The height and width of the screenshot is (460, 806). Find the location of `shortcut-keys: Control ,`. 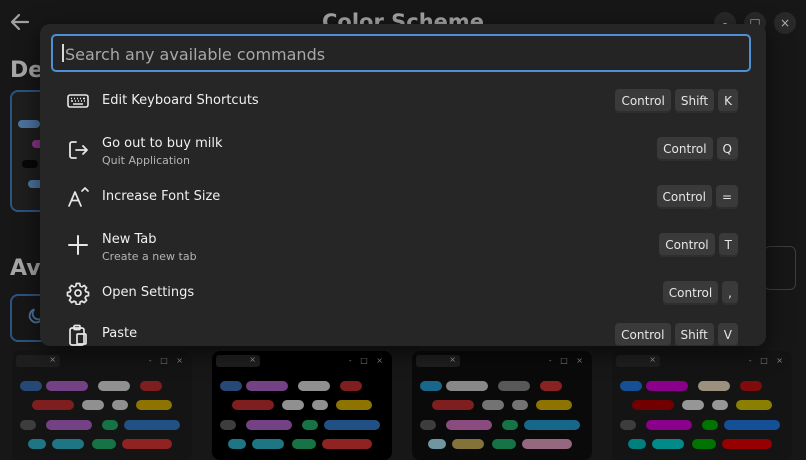

shortcut-keys: Control , is located at coordinates (700, 293).